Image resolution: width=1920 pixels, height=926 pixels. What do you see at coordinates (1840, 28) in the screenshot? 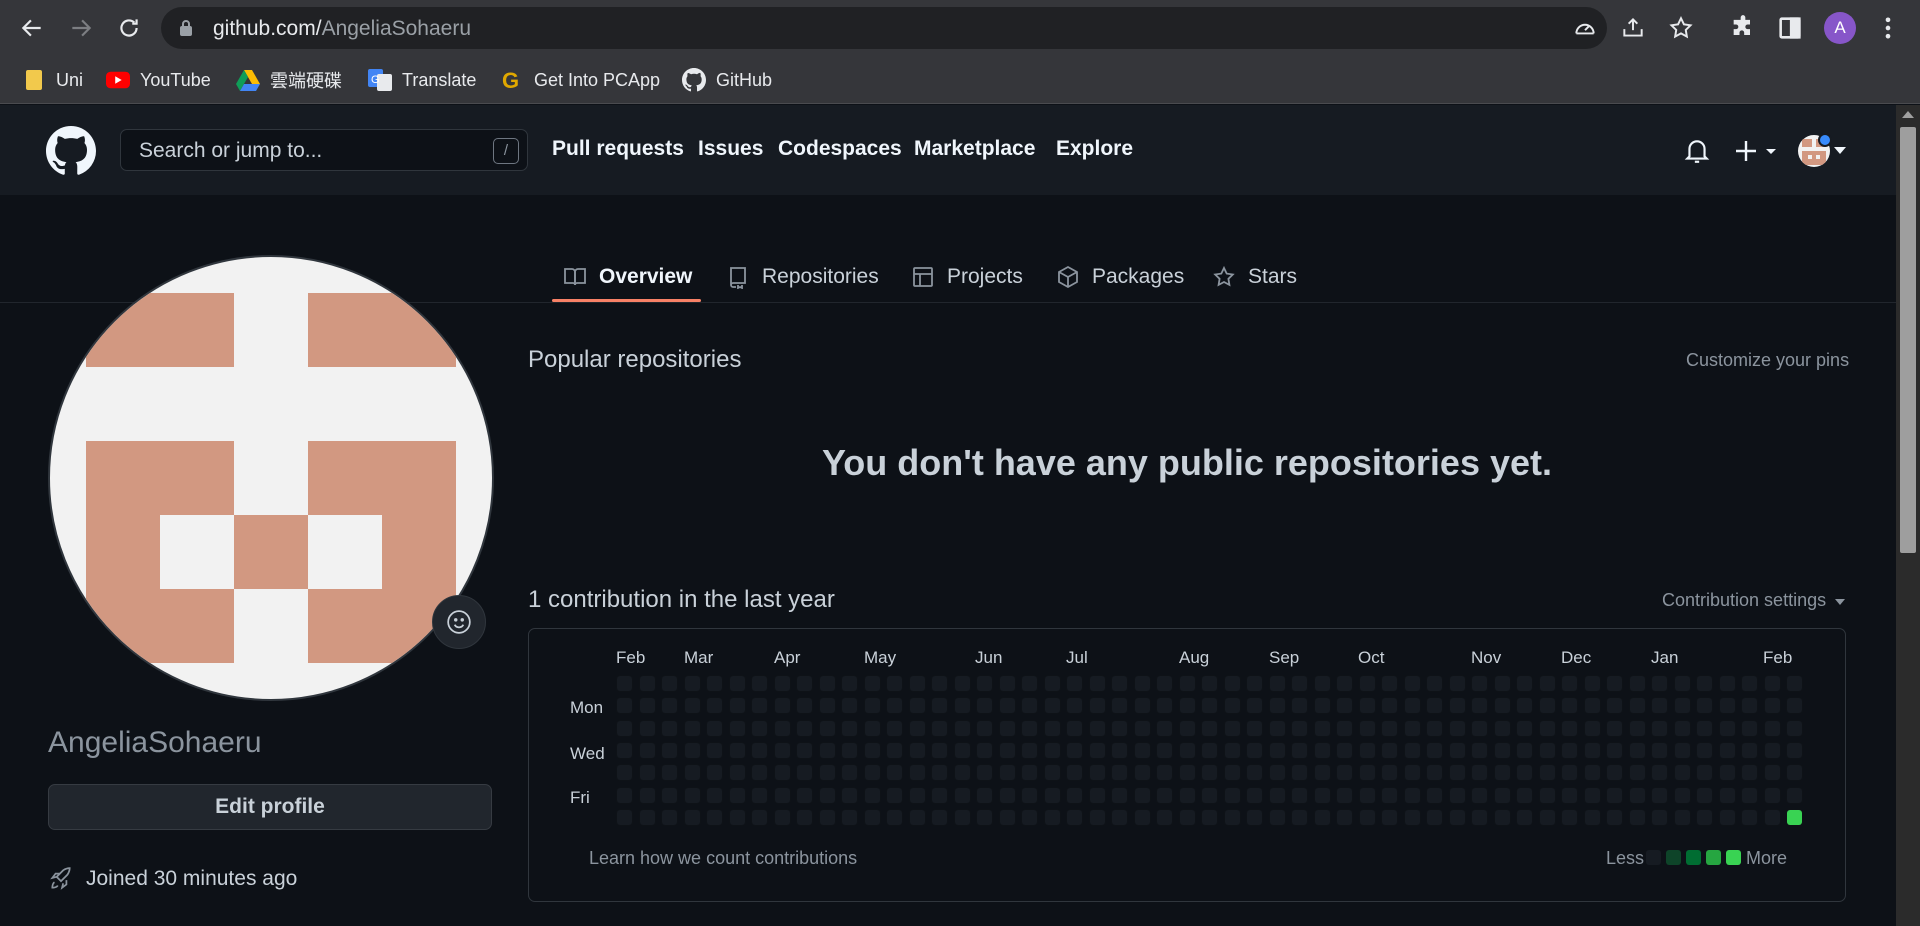
I see `browser-profile-avatar: A` at bounding box center [1840, 28].